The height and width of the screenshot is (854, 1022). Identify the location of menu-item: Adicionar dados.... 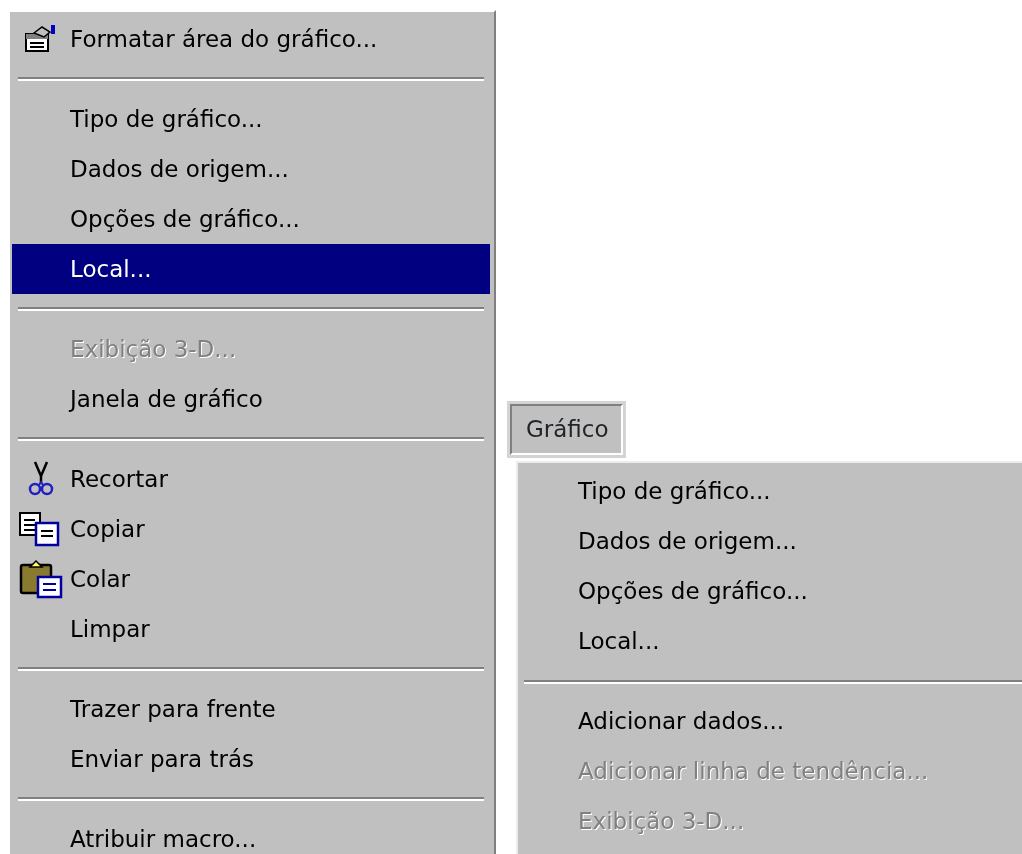
(770, 721).